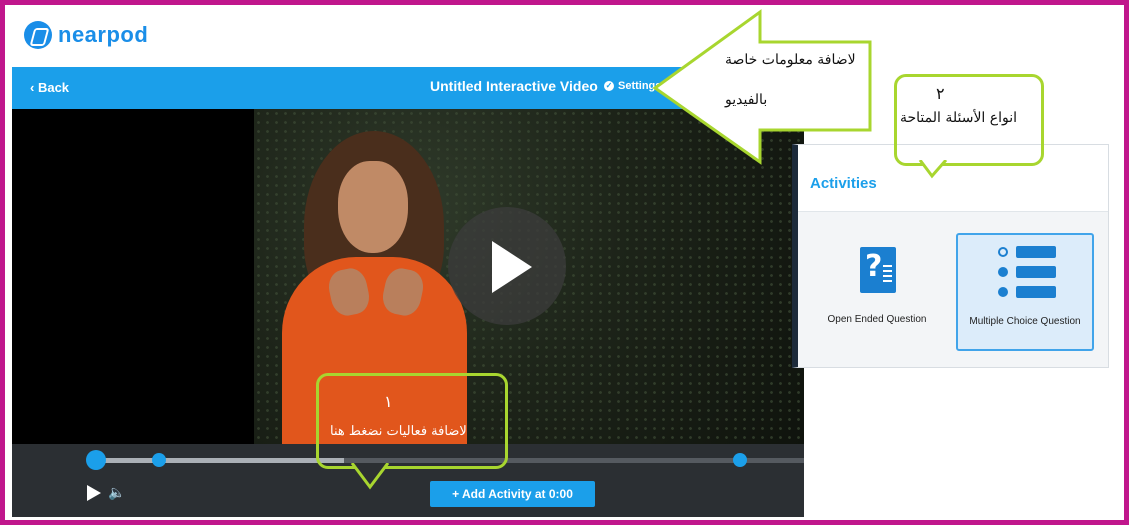 The image size is (1129, 525). Describe the element at coordinates (116, 492) in the screenshot. I see `volume-icon: 🔈` at that location.